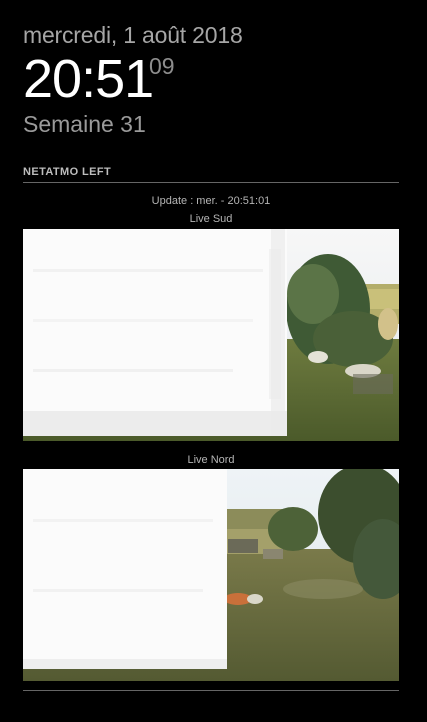  Describe the element at coordinates (84, 124) in the screenshot. I see `week-number: Semaine 31` at that location.